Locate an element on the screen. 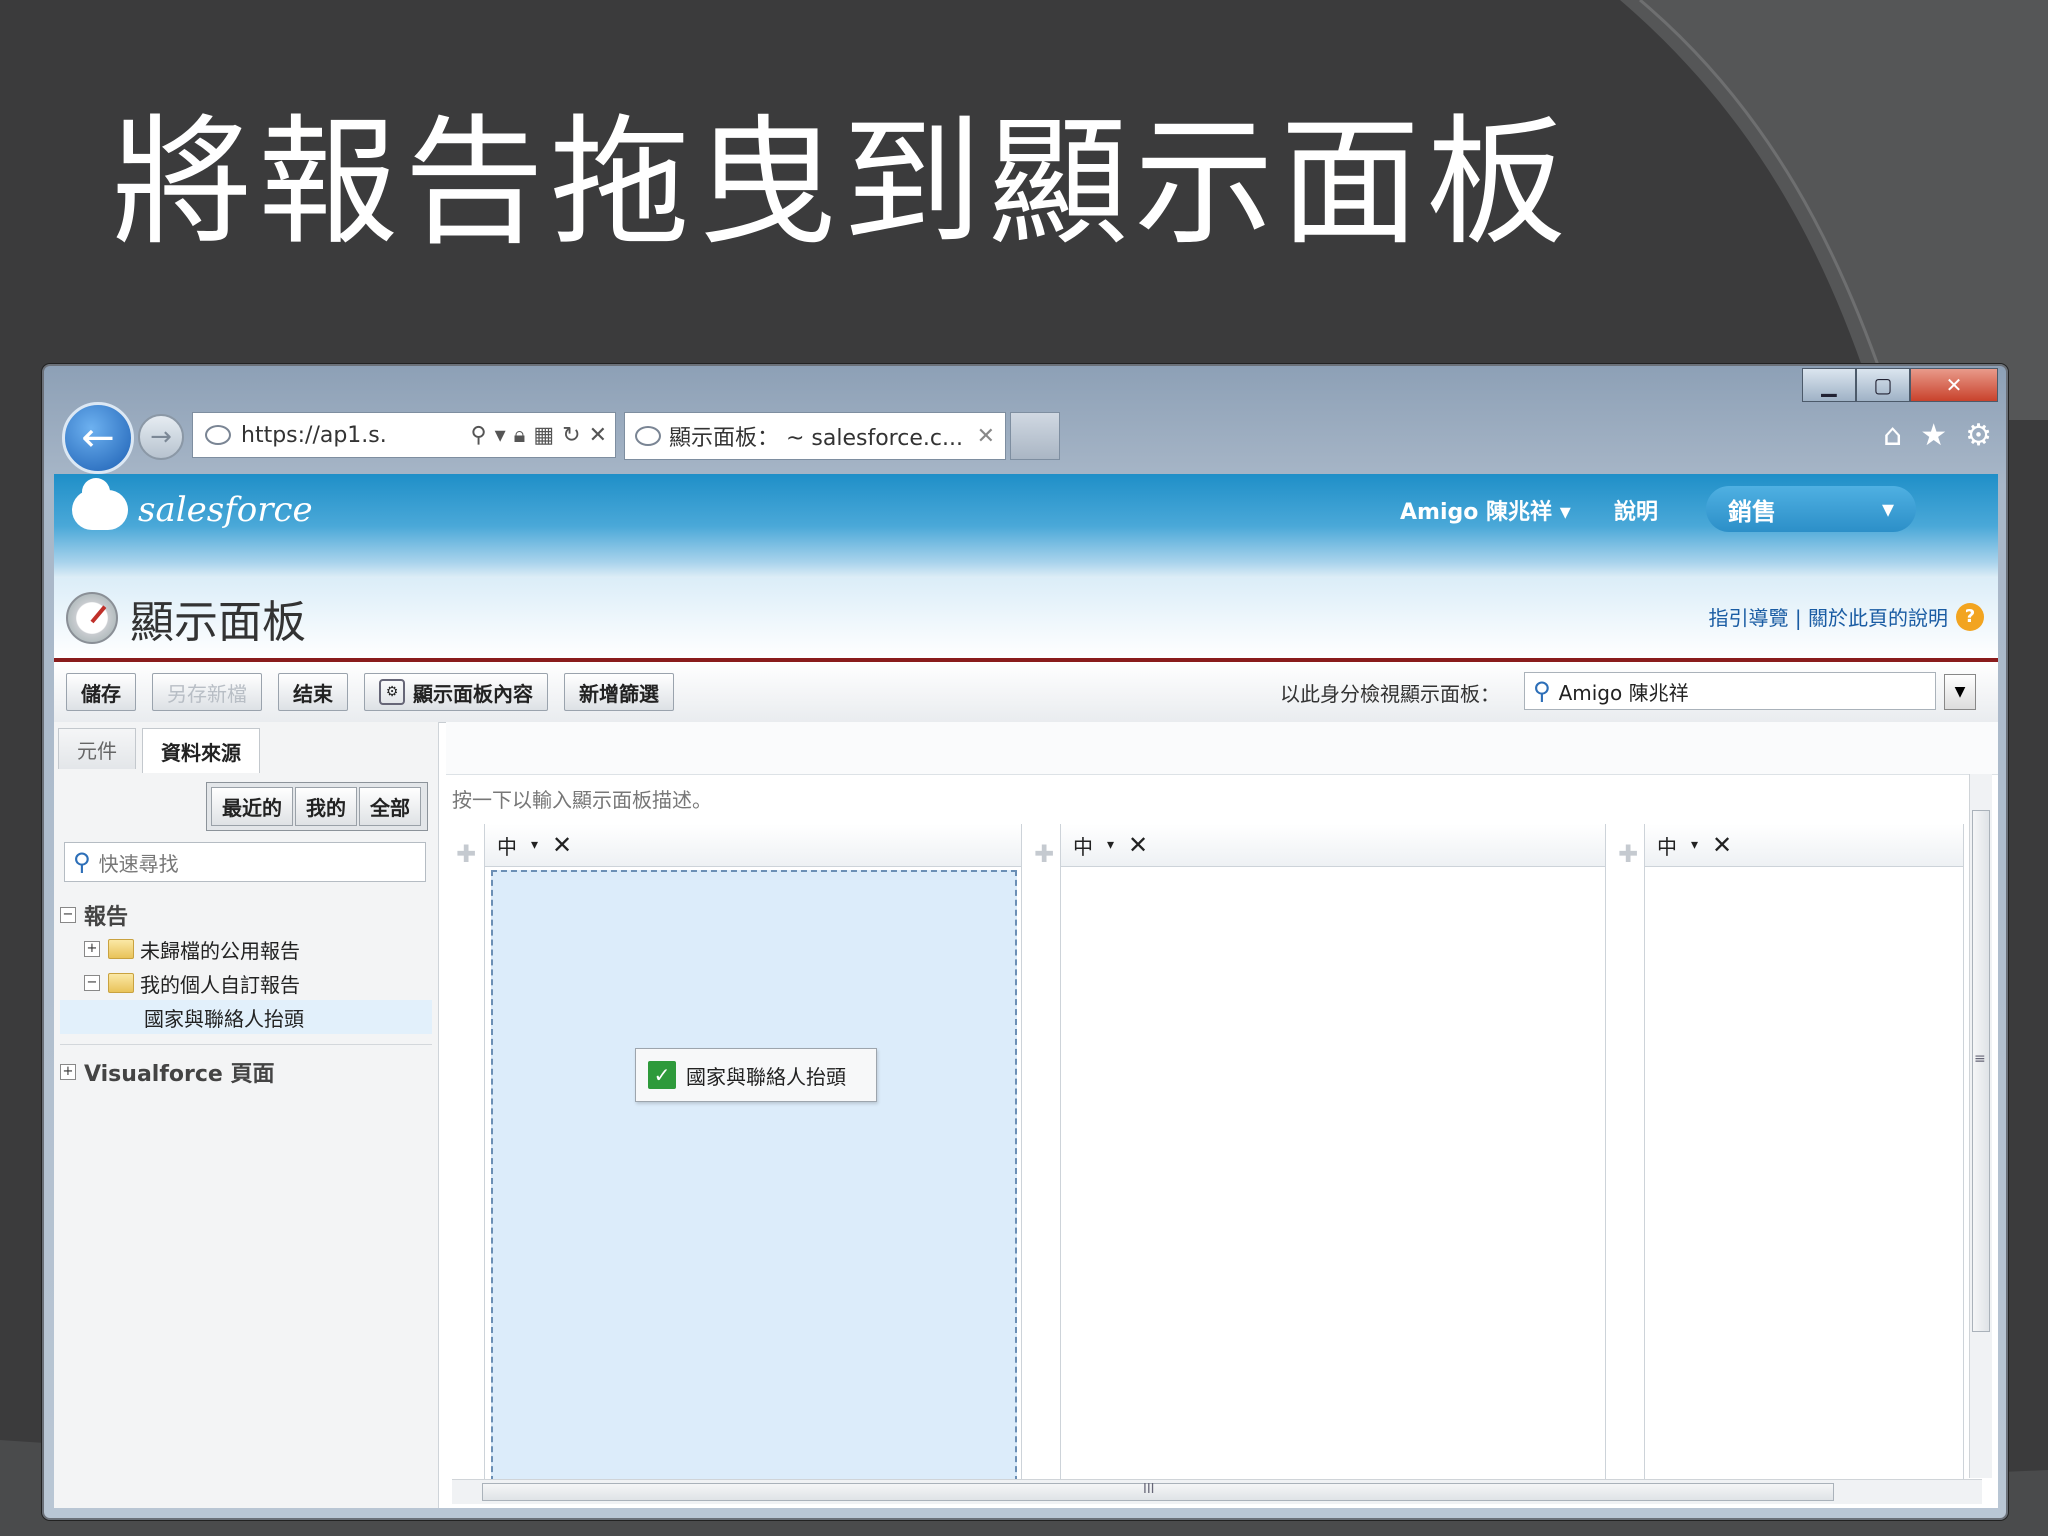  tree-node-unfiled: + 未歸檔的公用報告 is located at coordinates (246, 949).